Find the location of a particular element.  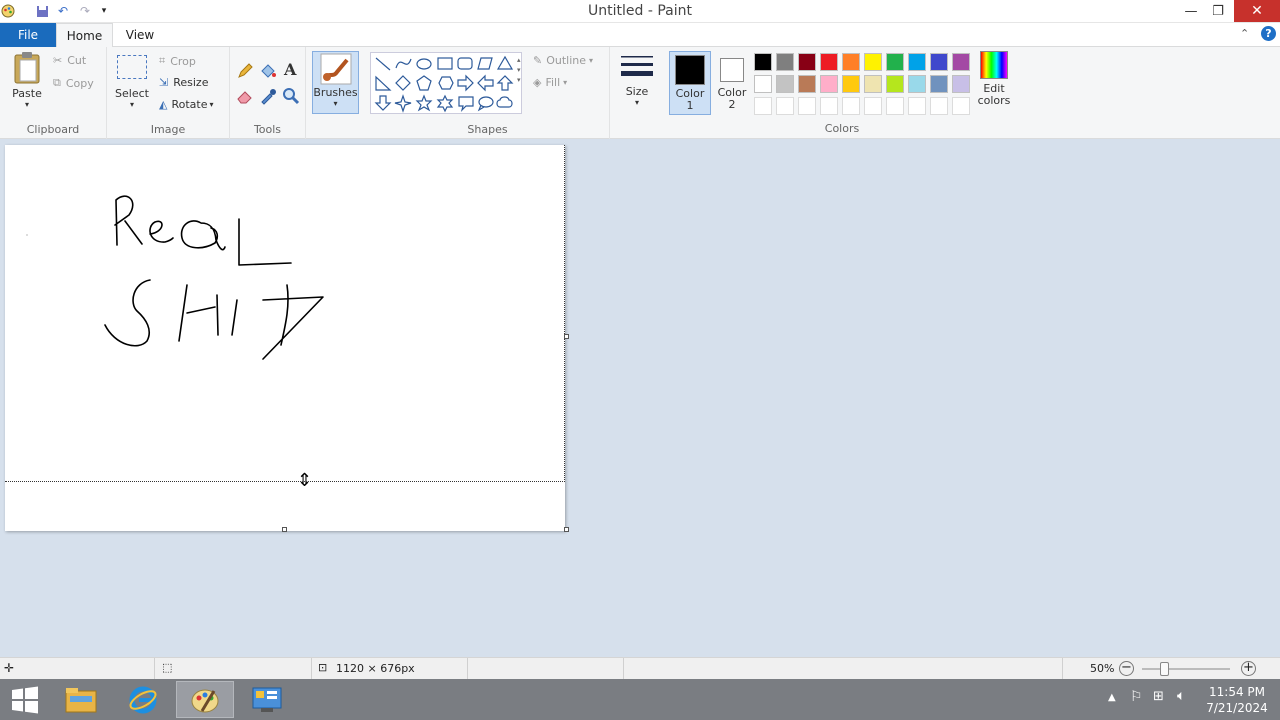

close-button: ✕ is located at coordinates (1257, 11).